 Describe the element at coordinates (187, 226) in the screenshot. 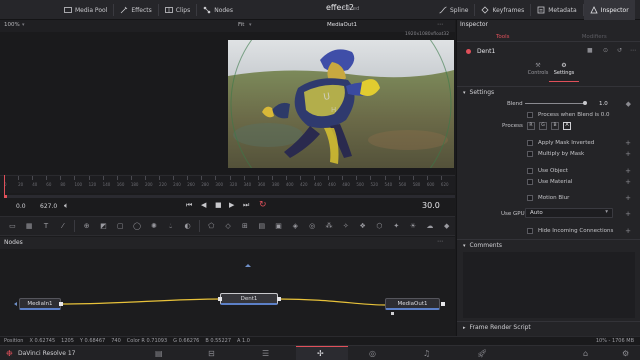

I see `color-corrector-icon: ◐` at that location.